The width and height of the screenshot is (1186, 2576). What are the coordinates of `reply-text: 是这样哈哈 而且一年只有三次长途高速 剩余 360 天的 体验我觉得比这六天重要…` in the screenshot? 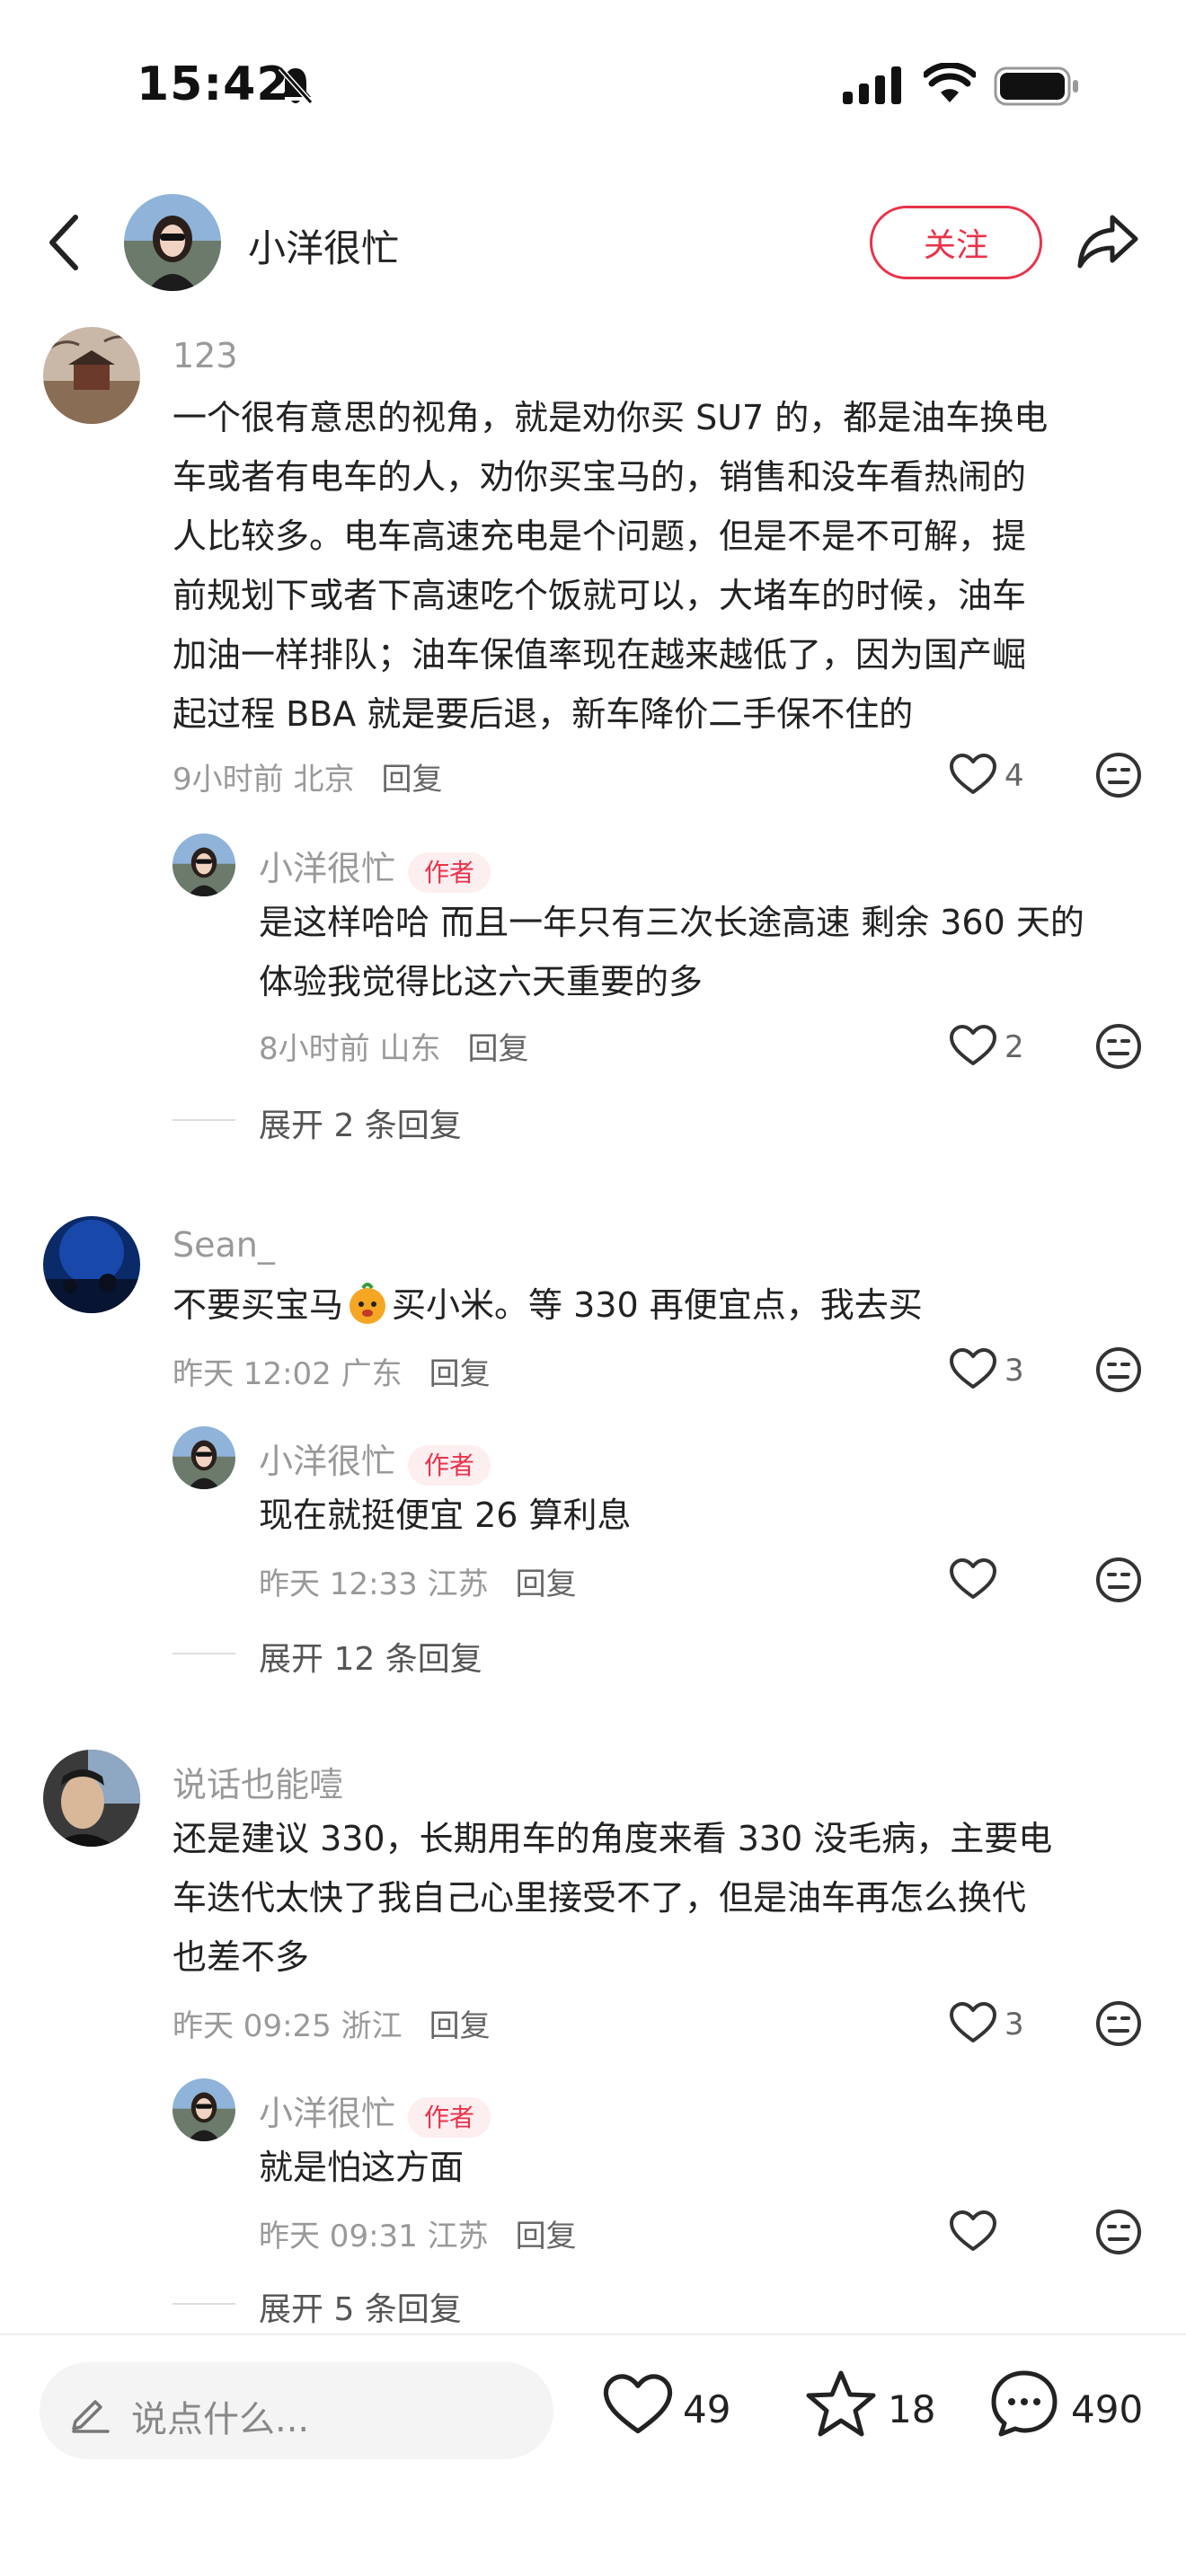 It's located at (708, 952).